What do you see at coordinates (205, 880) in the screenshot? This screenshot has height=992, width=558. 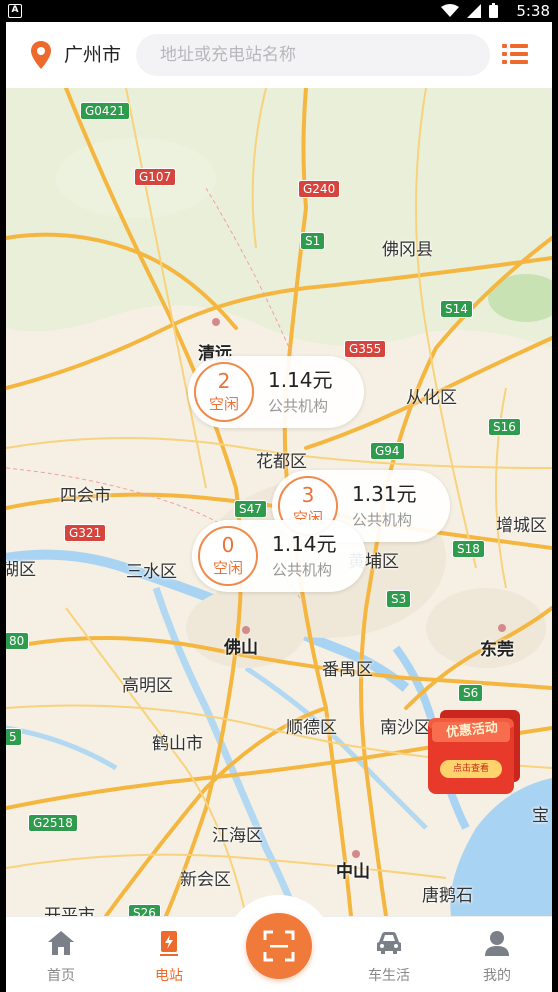 I see `place-label: 新会区` at bounding box center [205, 880].